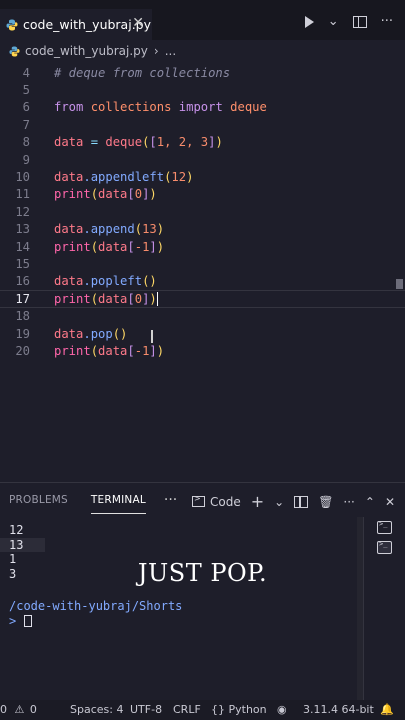 This screenshot has width=405, height=720. Describe the element at coordinates (359, 21) in the screenshot. I see `split-editor-icon` at that location.